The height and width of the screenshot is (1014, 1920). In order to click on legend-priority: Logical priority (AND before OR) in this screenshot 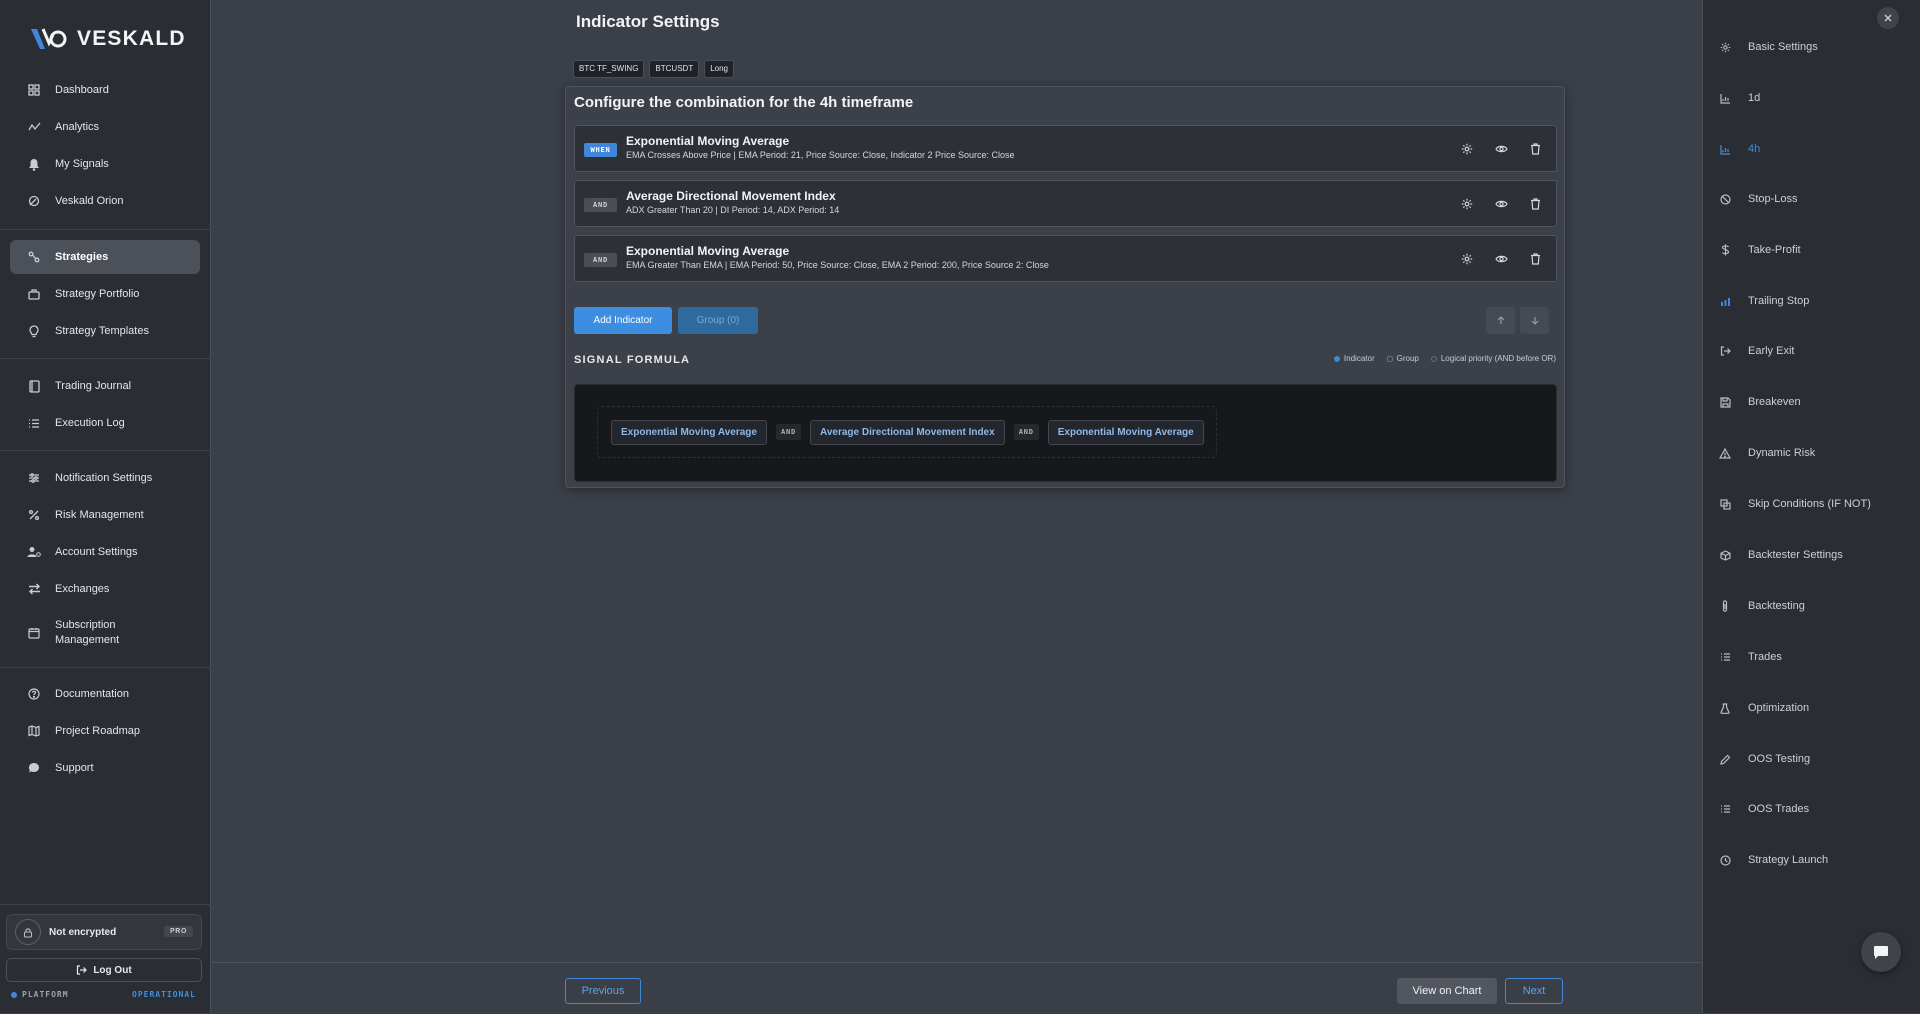, I will do `click(1498, 358)`.